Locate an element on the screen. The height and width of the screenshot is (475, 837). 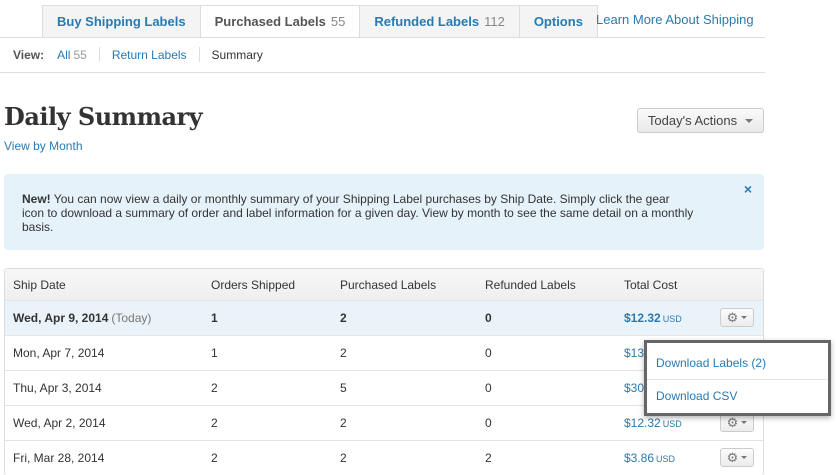
page-title: Daily Summary is located at coordinates (103, 116).